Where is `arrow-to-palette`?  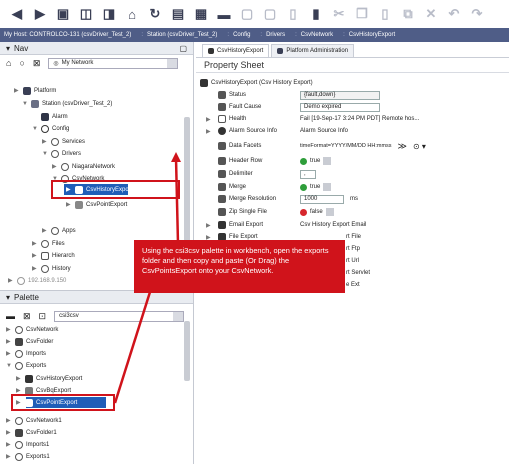 arrow-to-palette is located at coordinates (132, 347).